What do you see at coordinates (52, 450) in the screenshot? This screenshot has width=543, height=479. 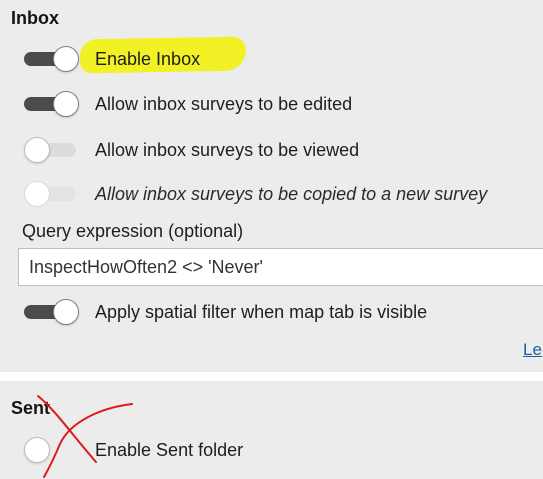 I see `enable-sent-toggle` at bounding box center [52, 450].